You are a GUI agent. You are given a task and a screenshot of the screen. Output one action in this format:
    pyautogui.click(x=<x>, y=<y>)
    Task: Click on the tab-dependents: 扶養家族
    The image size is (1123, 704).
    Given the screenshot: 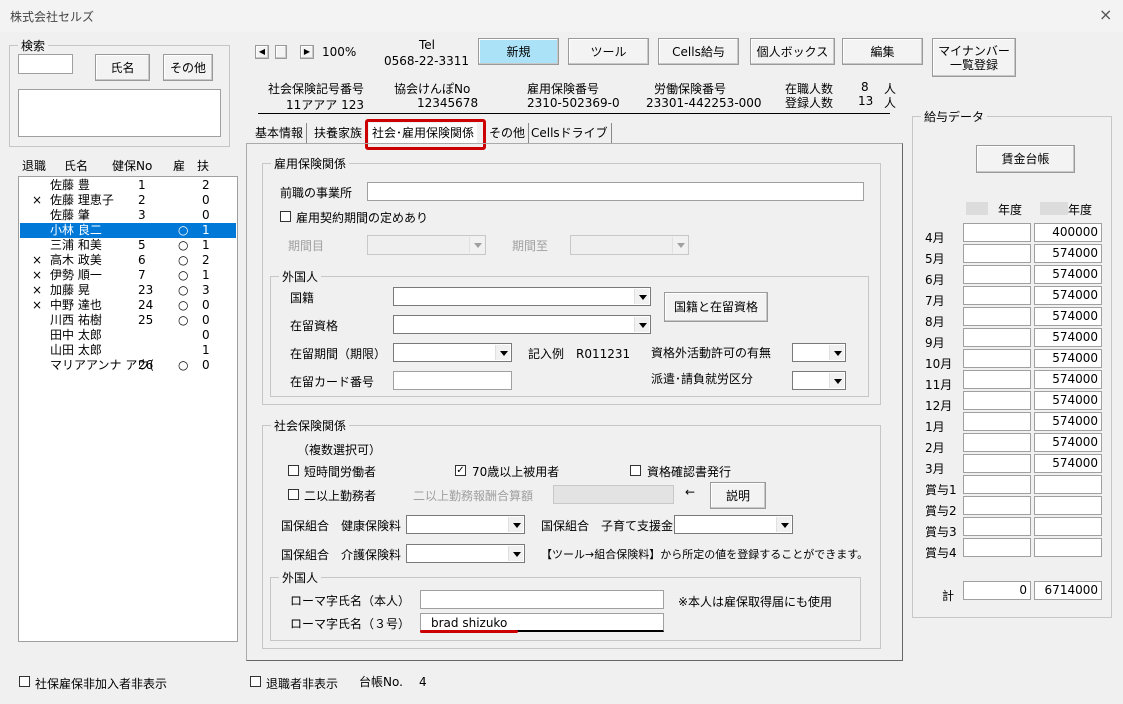 What is the action you would take?
    pyautogui.click(x=339, y=133)
    